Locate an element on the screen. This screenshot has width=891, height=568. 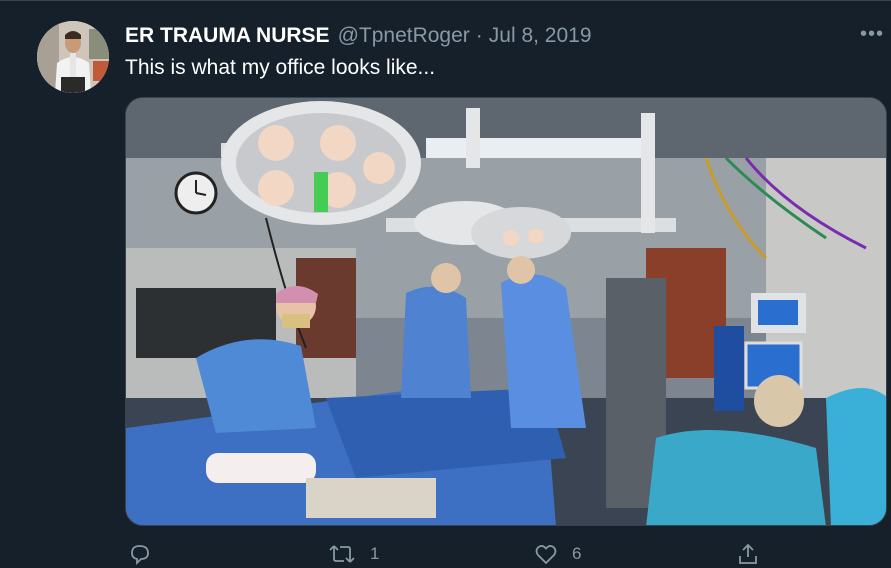
retweet-icon is located at coordinates (342, 554).